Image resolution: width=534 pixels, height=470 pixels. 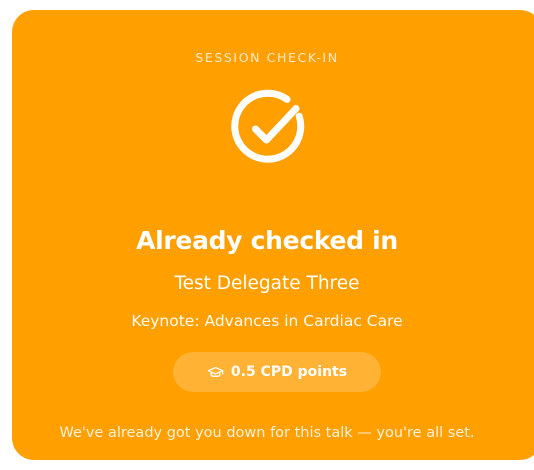 What do you see at coordinates (215, 371) in the screenshot?
I see `graduation-cap-icon` at bounding box center [215, 371].